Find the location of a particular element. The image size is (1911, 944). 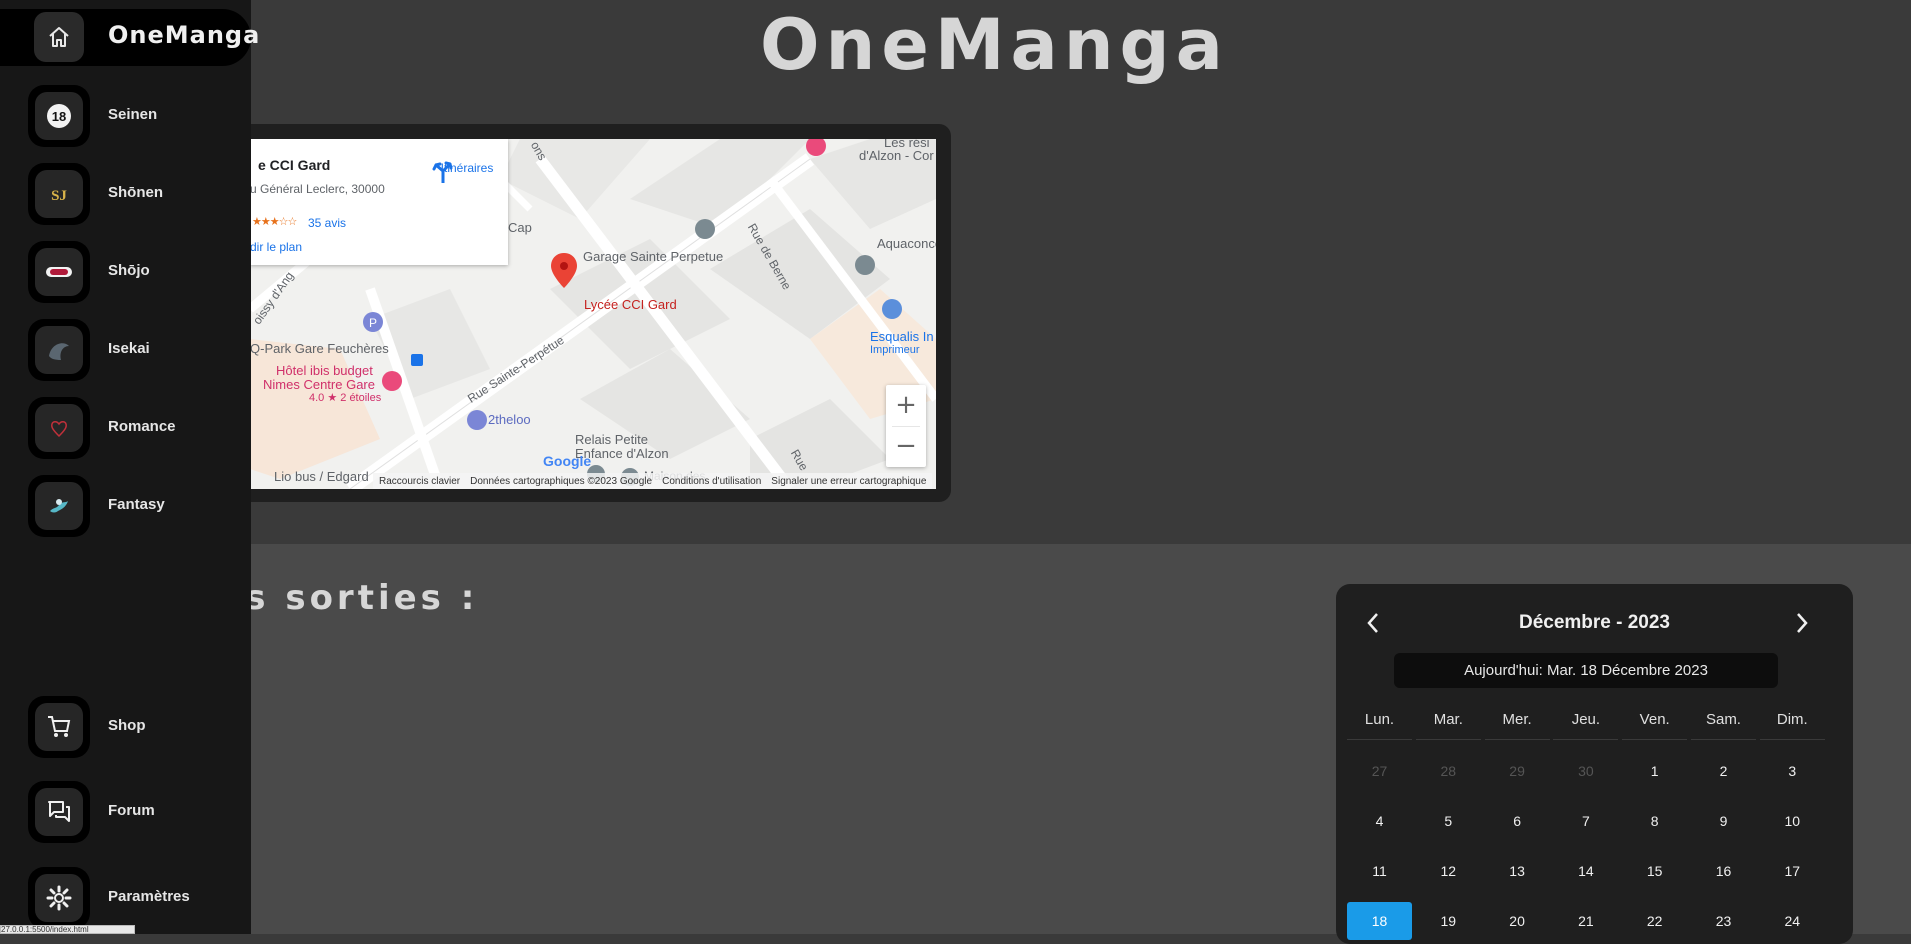

fantasy-icon is located at coordinates (59, 506).